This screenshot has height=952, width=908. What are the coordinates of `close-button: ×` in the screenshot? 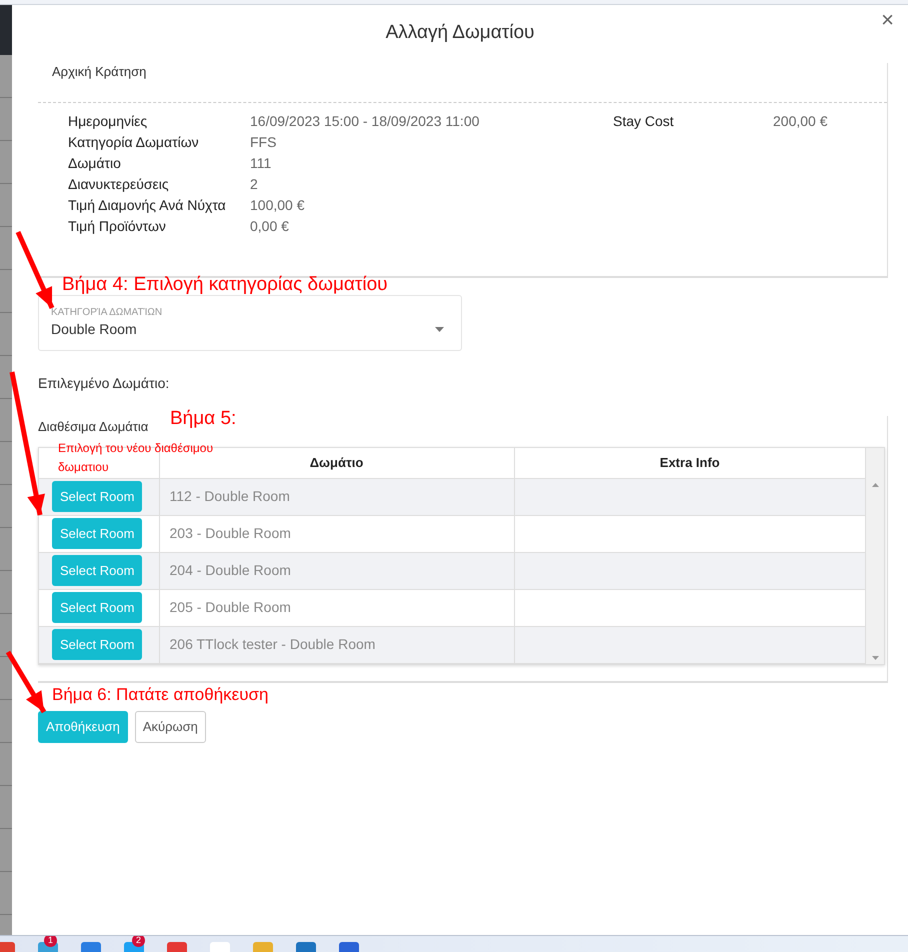 It's located at (887, 20).